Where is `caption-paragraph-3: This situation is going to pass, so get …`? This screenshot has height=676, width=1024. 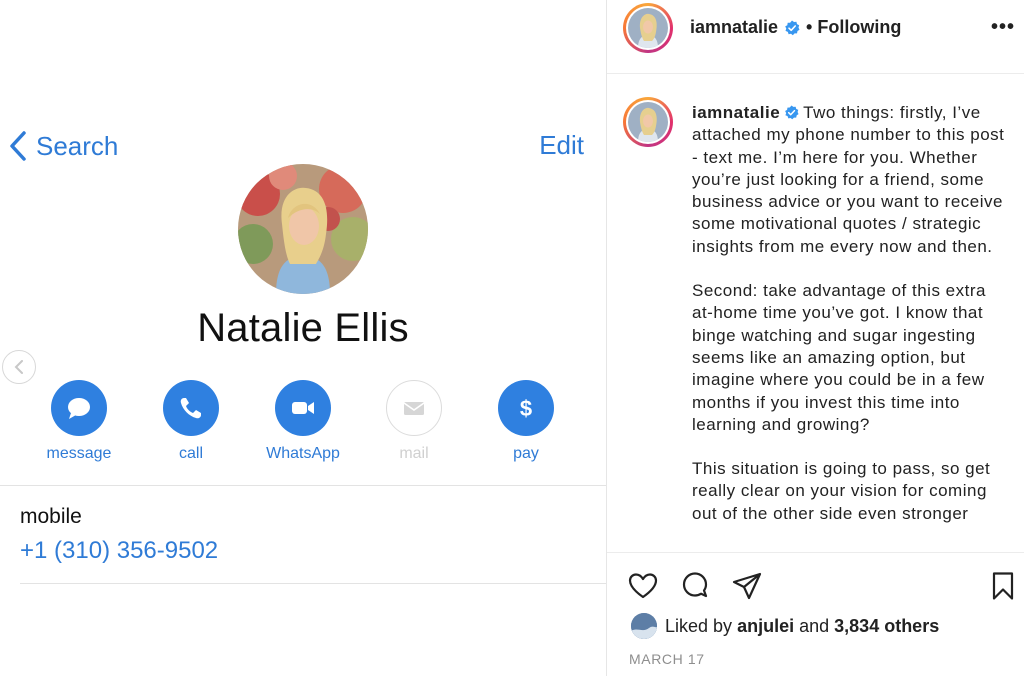 caption-paragraph-3: This situation is going to pass, so get … is located at coordinates (841, 491).